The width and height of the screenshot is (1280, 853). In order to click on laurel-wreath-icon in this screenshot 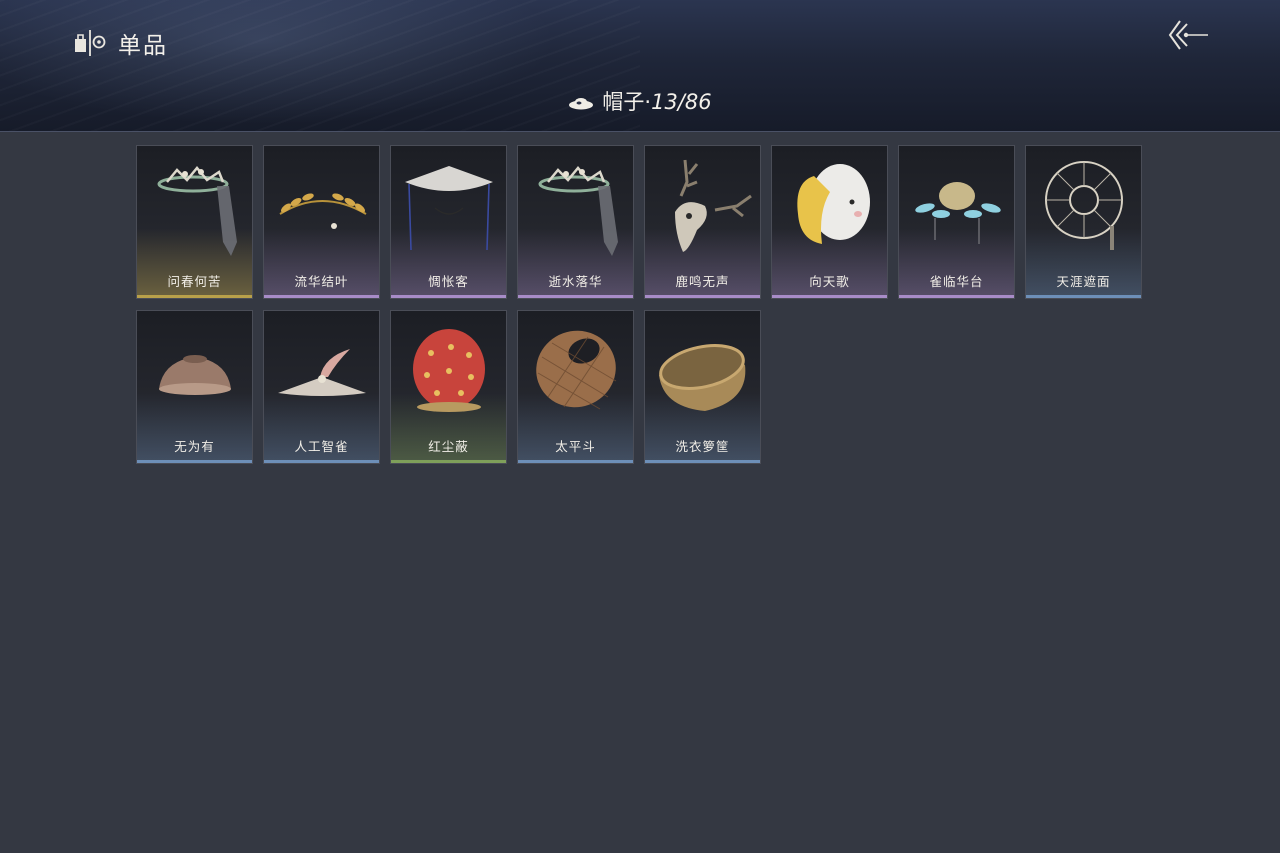, I will do `click(323, 211)`.